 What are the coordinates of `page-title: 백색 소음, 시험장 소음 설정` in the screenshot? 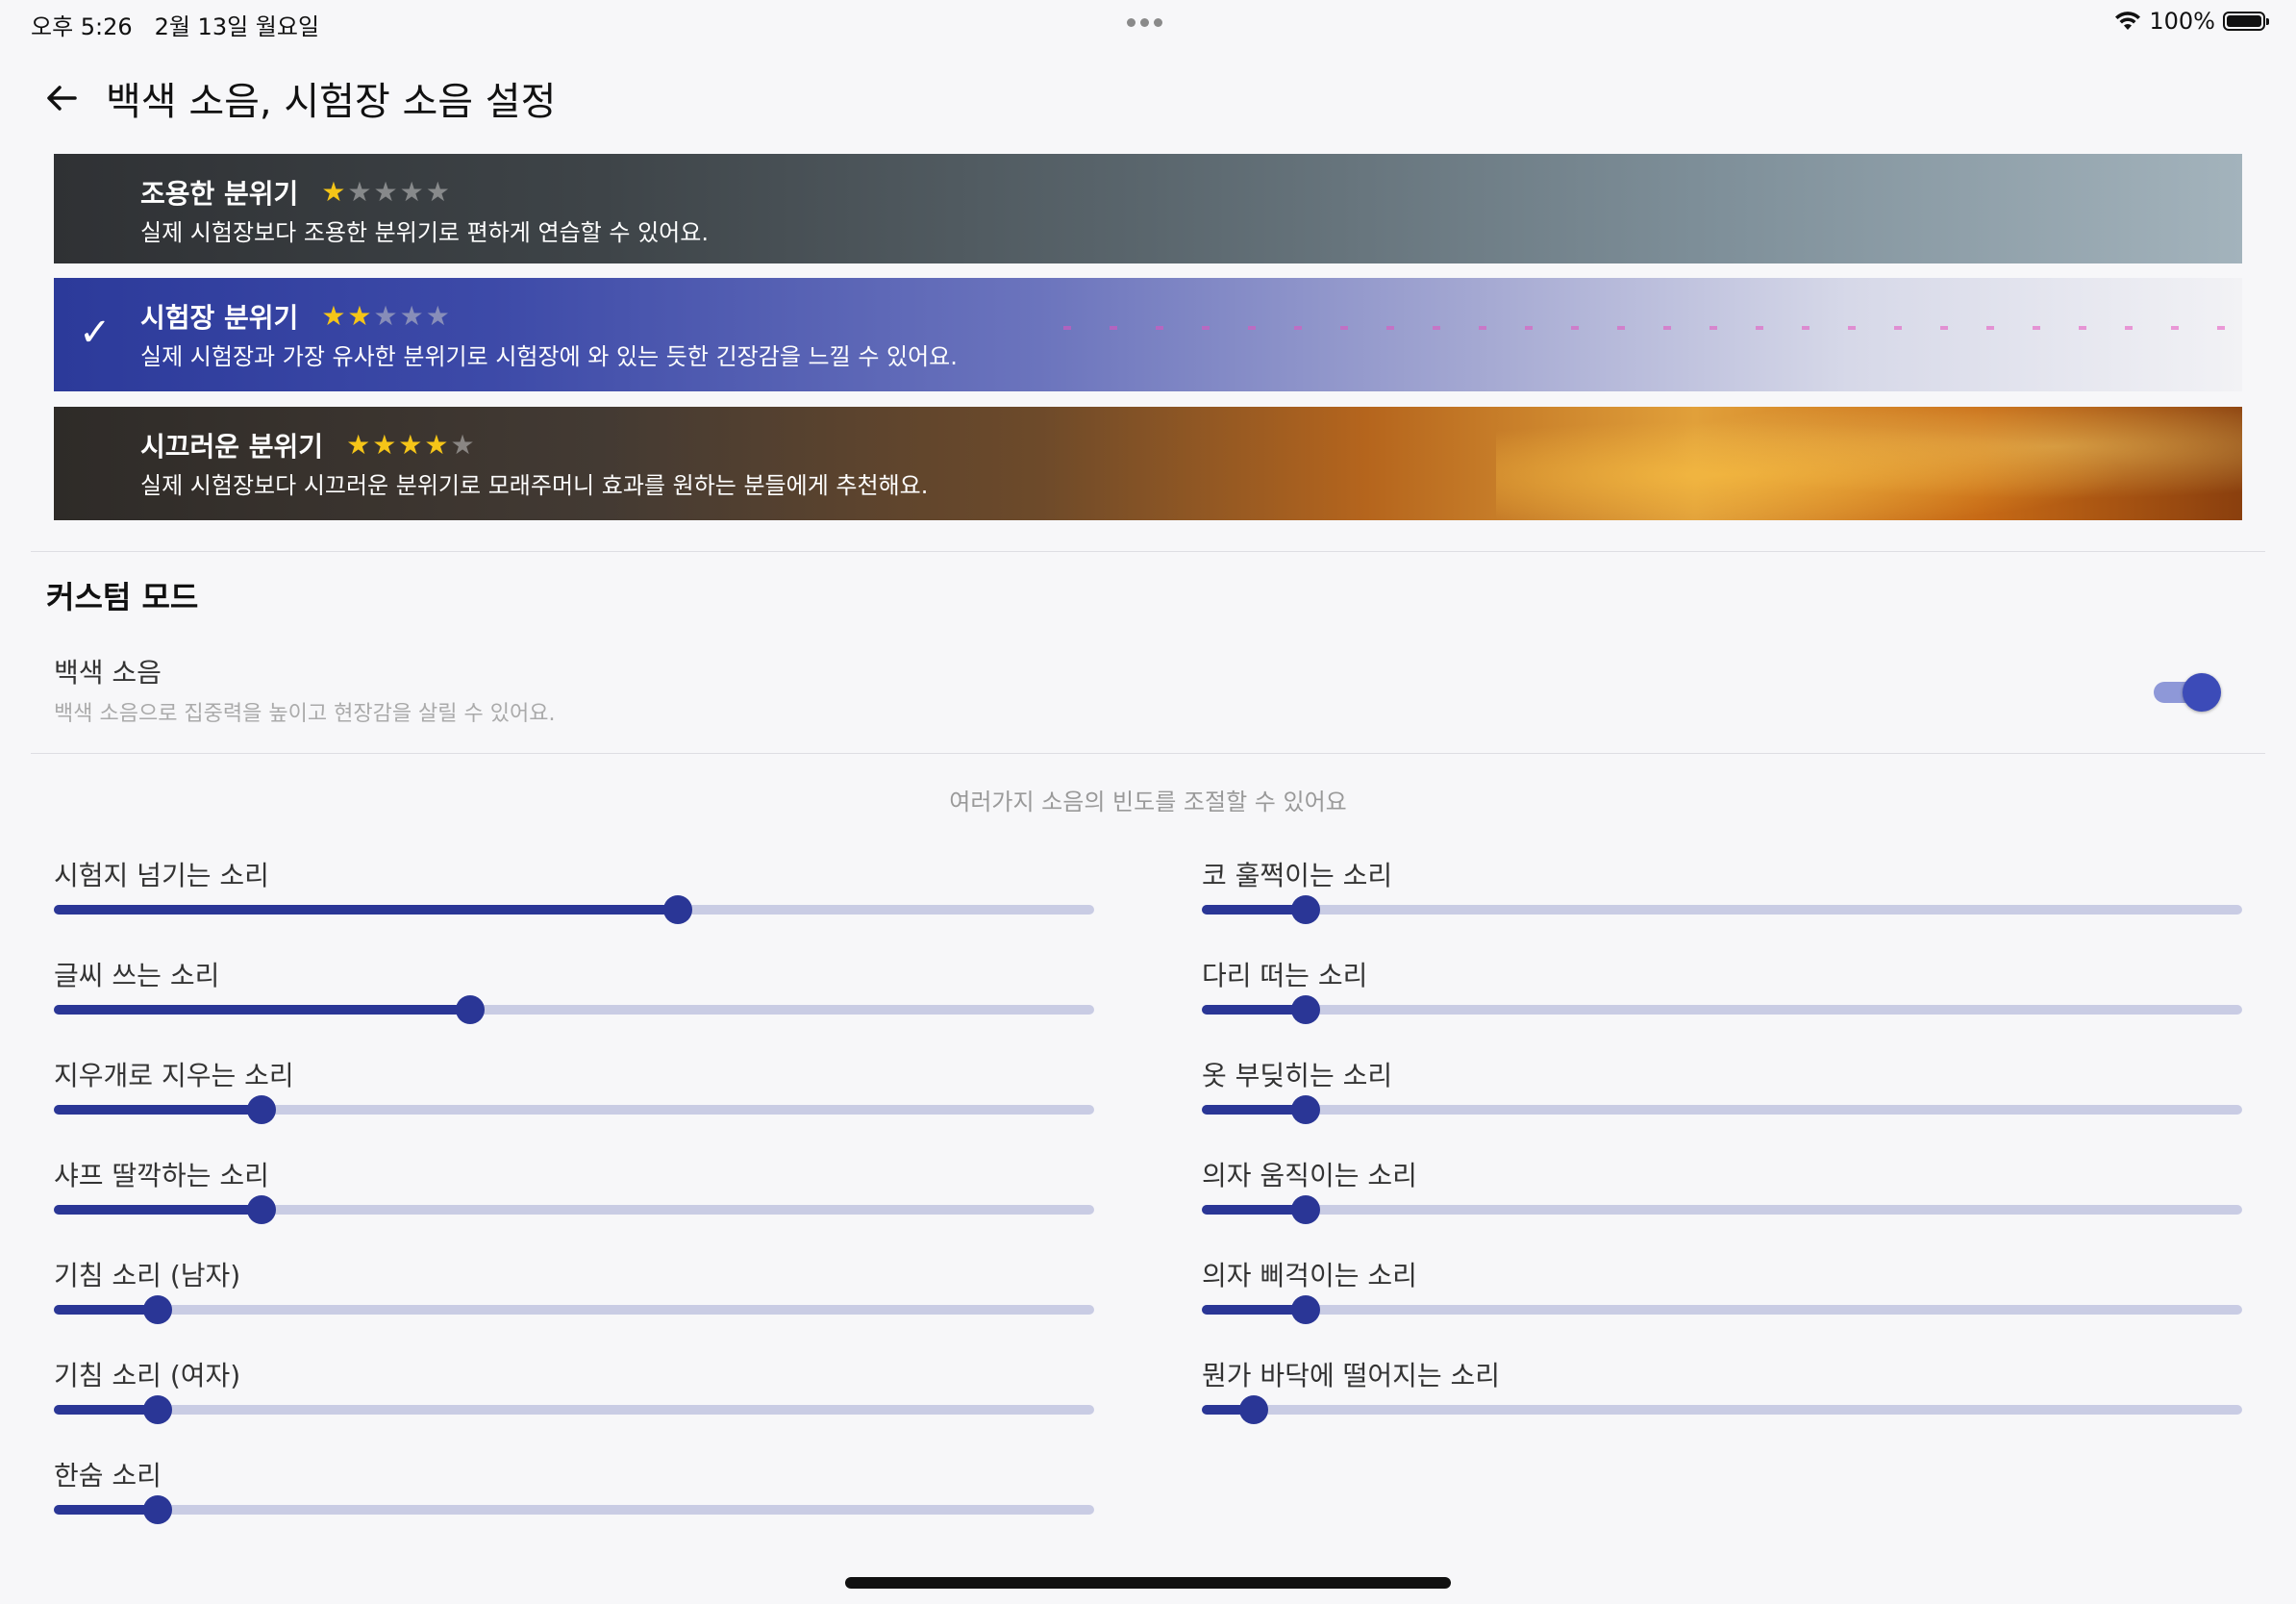 It's located at (331, 102).